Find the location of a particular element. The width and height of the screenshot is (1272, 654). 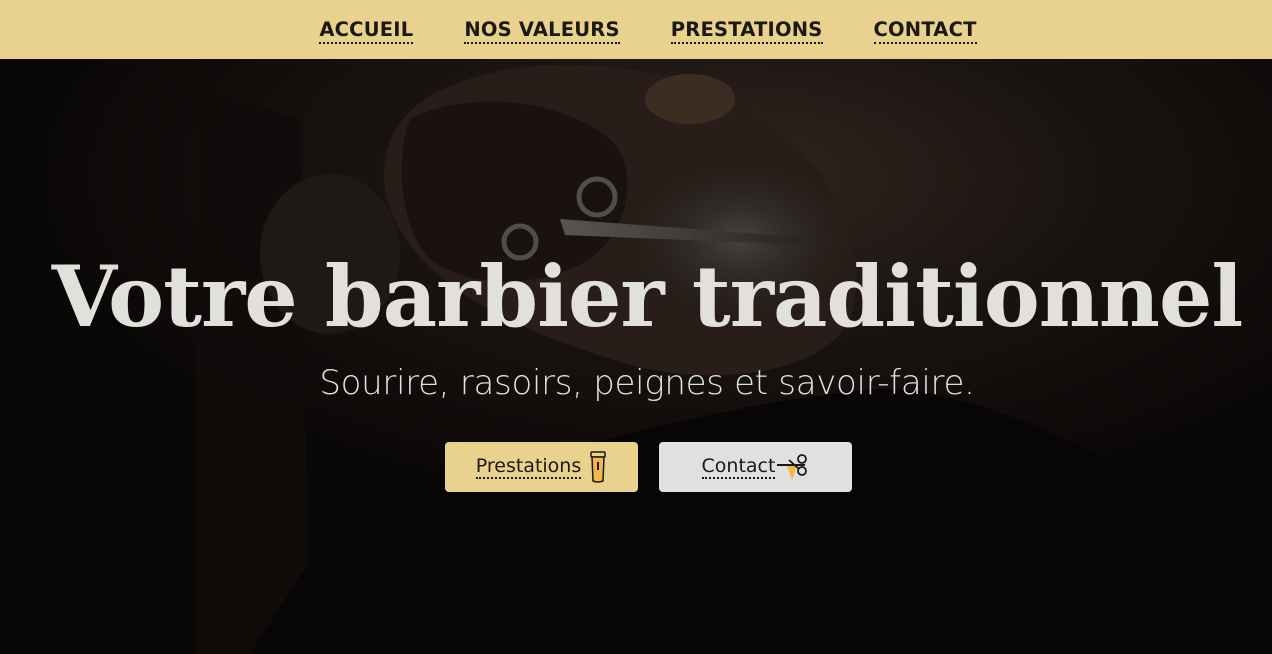

contact-button: Contact is located at coordinates (755, 467).